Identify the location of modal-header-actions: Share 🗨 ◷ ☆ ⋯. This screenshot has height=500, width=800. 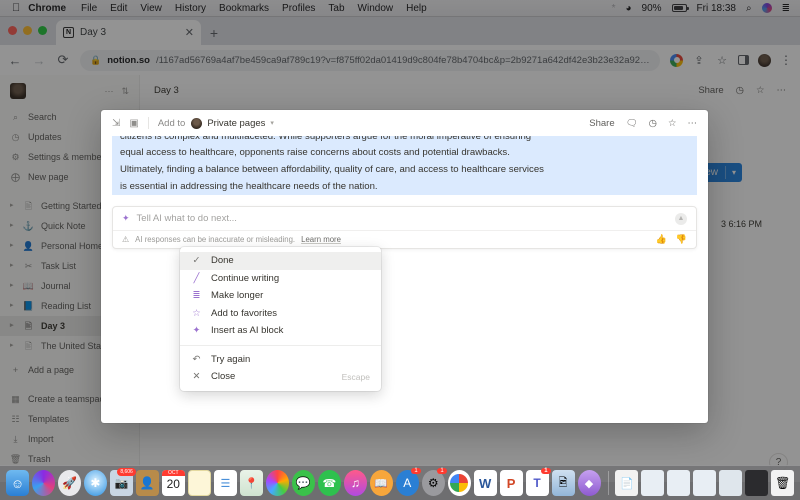
(643, 123).